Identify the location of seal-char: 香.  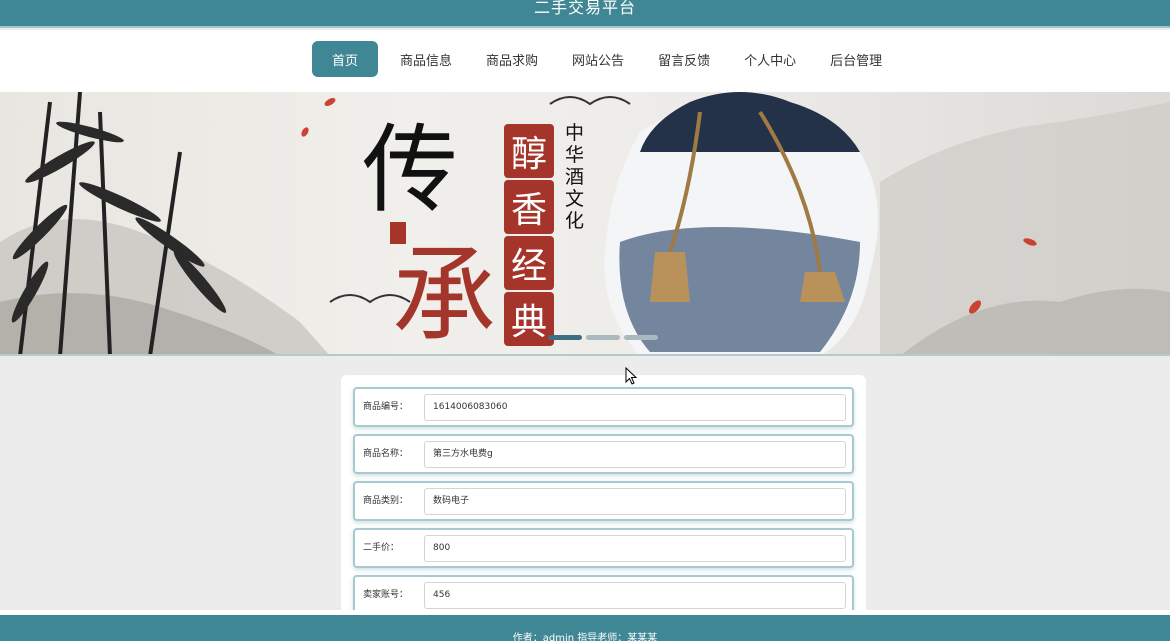
(529, 207).